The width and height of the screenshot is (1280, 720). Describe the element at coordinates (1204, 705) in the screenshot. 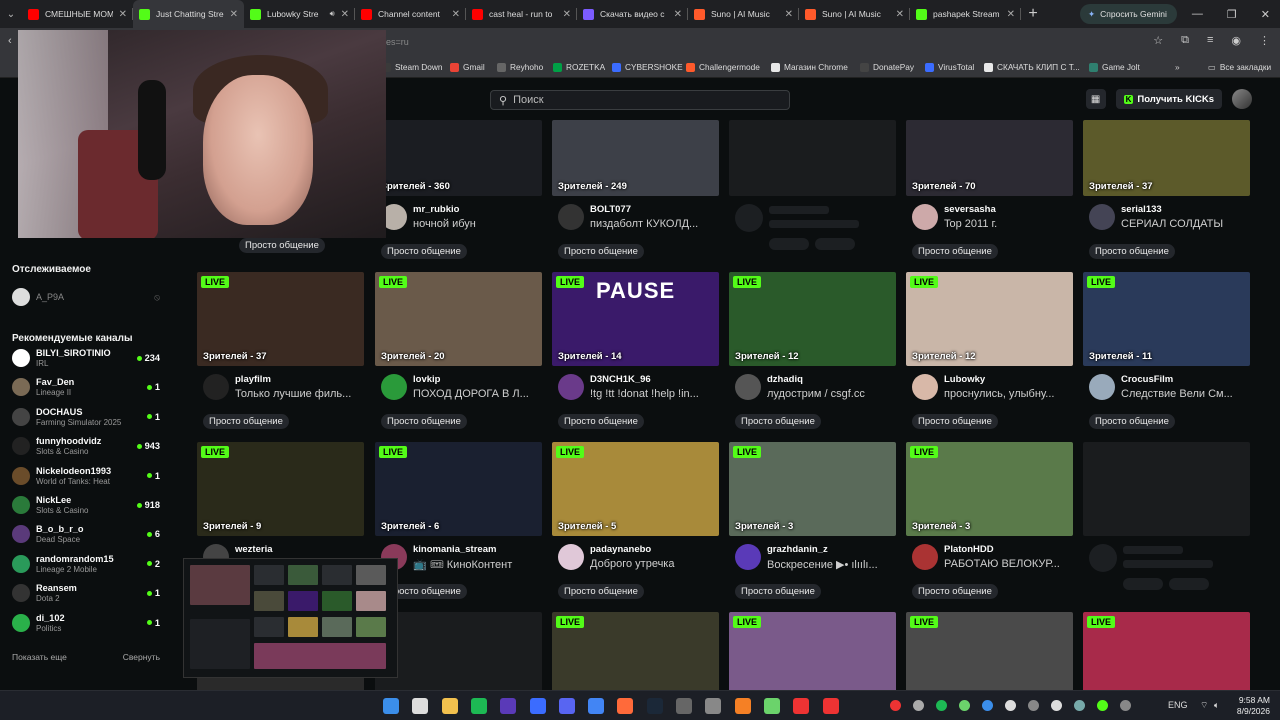

I see `wifi-icon: ⌔` at that location.